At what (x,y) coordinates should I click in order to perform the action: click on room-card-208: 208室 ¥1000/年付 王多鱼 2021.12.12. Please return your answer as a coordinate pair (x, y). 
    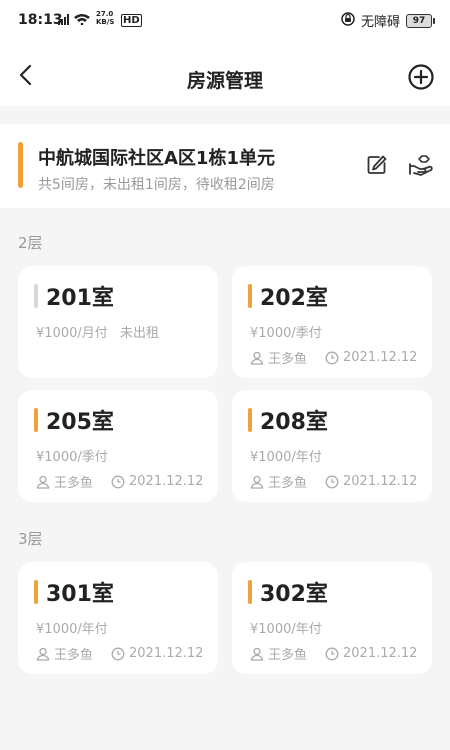
    Looking at the image, I should click on (332, 446).